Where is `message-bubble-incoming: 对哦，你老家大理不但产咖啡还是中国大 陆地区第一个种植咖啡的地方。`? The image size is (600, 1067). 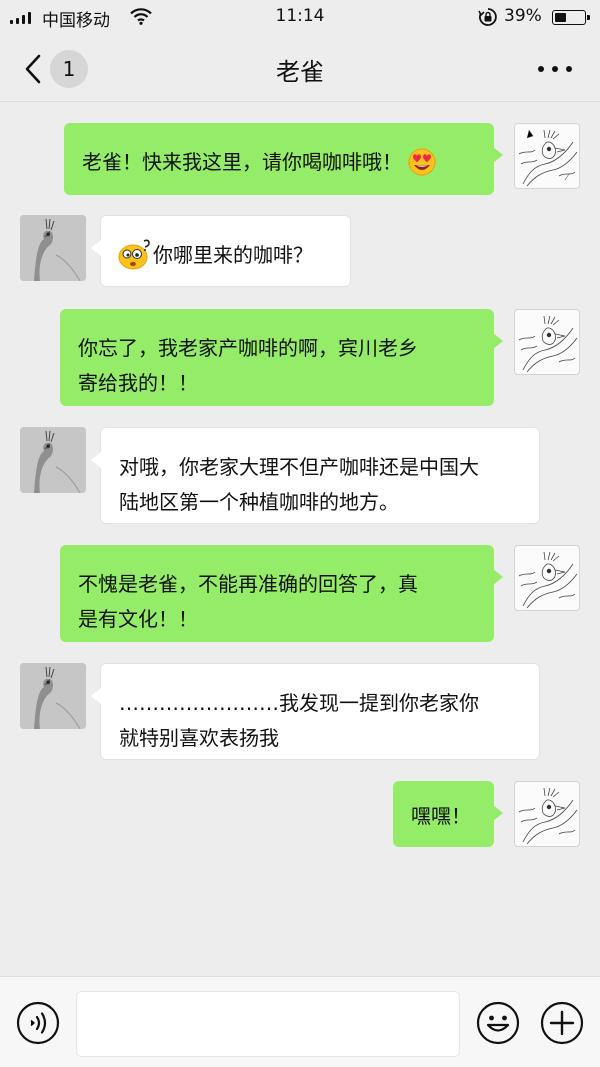
message-bubble-incoming: 对哦，你老家大理不但产咖啡还是中国大 陆地区第一个种植咖啡的地方。 is located at coordinates (315, 475).